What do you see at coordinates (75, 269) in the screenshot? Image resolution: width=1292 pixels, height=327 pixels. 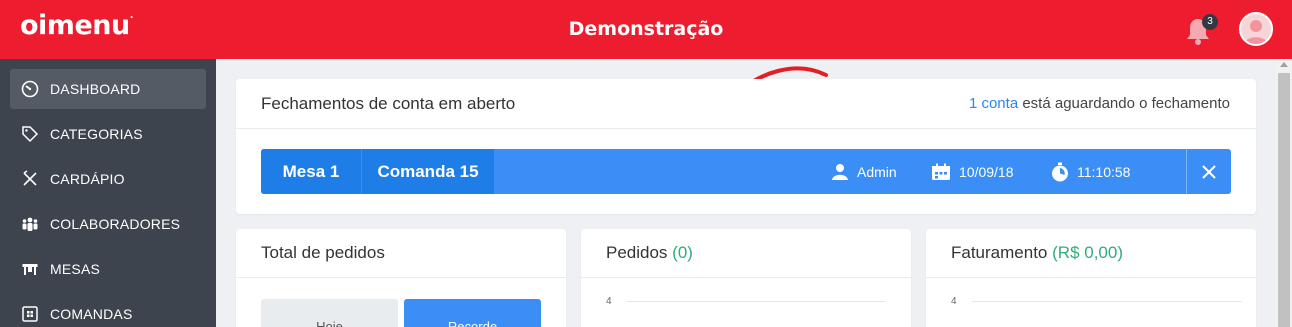 I see `sidebar-item-label: MESAS` at bounding box center [75, 269].